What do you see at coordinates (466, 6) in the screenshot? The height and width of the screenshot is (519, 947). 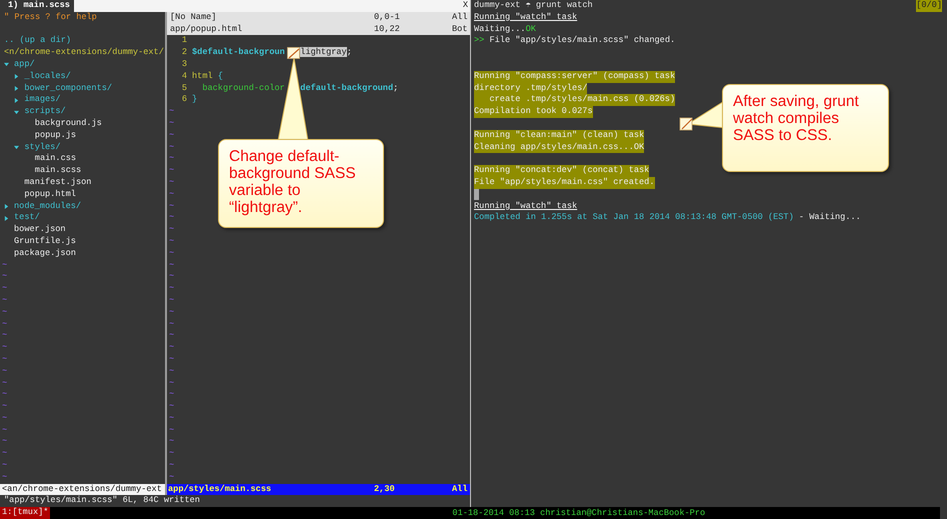 I see `close-tab-button: X` at bounding box center [466, 6].